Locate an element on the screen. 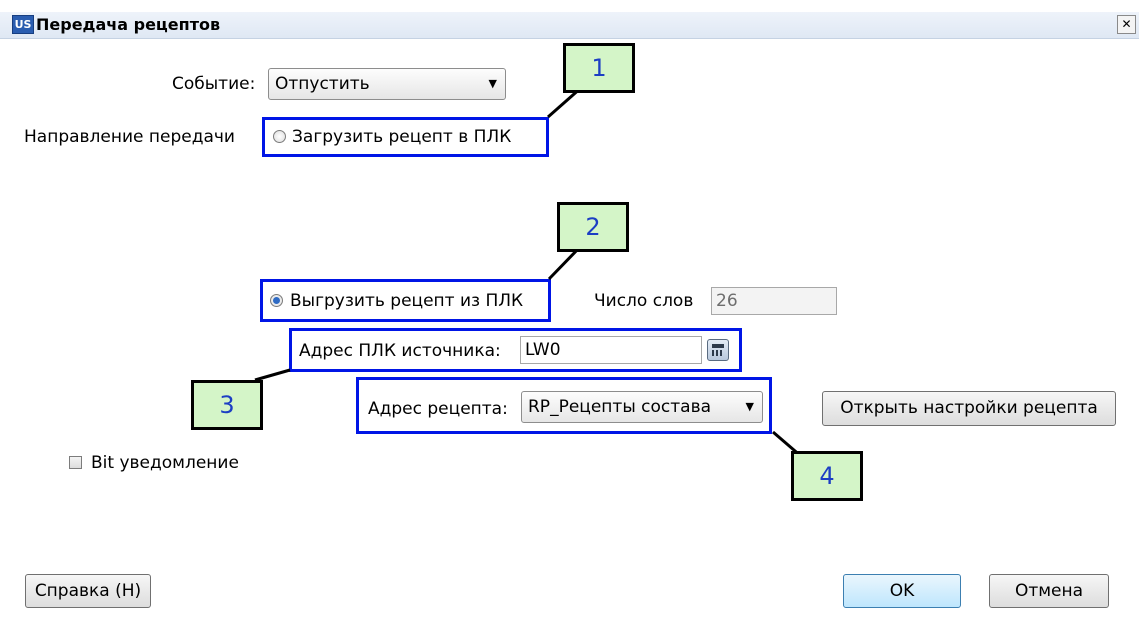 The width and height of the screenshot is (1139, 622). callout-badge-4: 4 is located at coordinates (827, 476).